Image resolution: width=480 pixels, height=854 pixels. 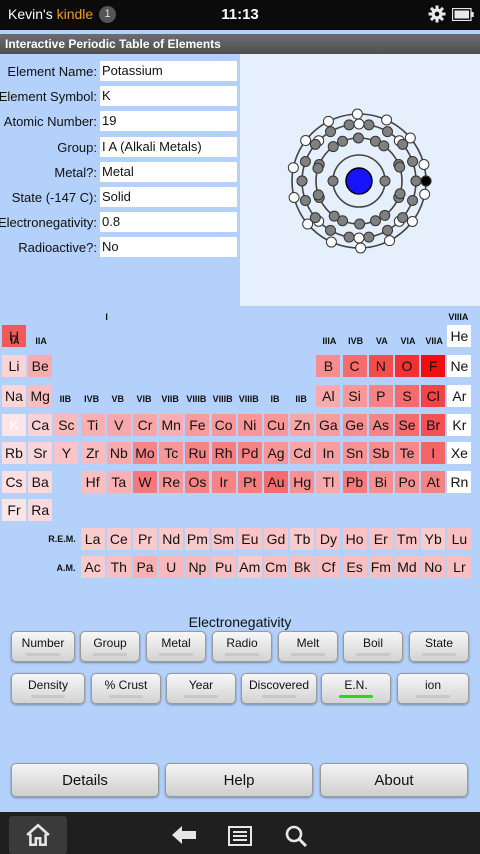 What do you see at coordinates (459, 453) in the screenshot?
I see `element-cell: Xe` at bounding box center [459, 453].